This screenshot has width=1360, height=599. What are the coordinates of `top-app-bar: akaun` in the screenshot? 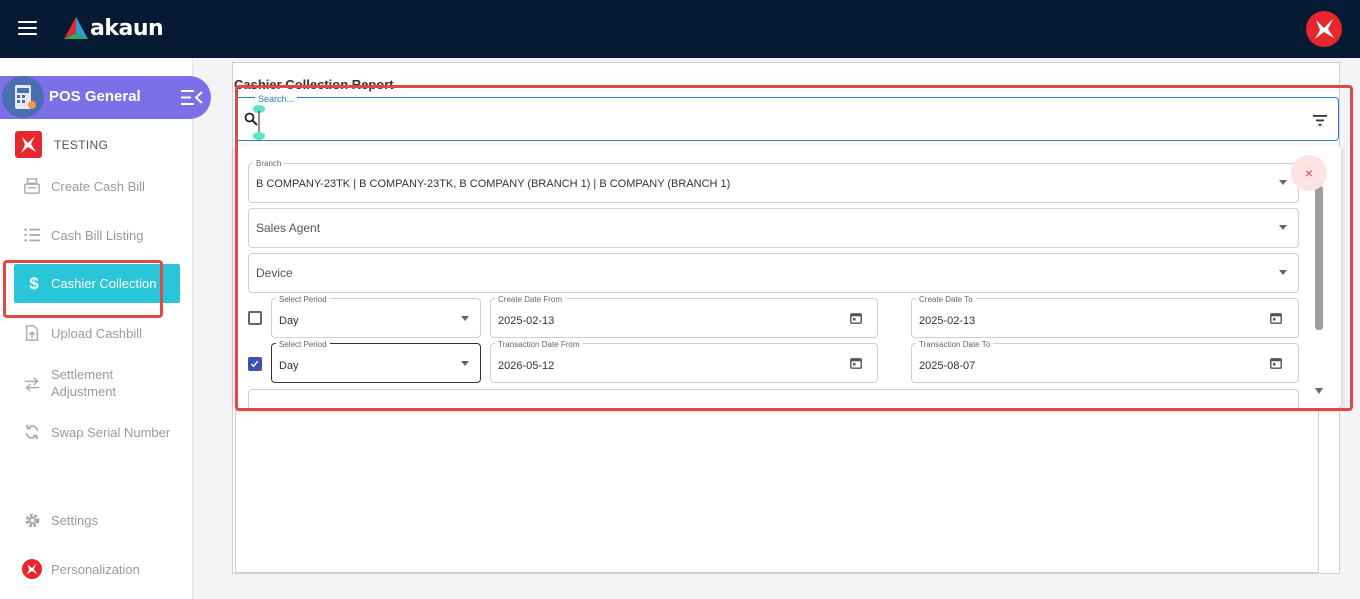 It's located at (680, 29).